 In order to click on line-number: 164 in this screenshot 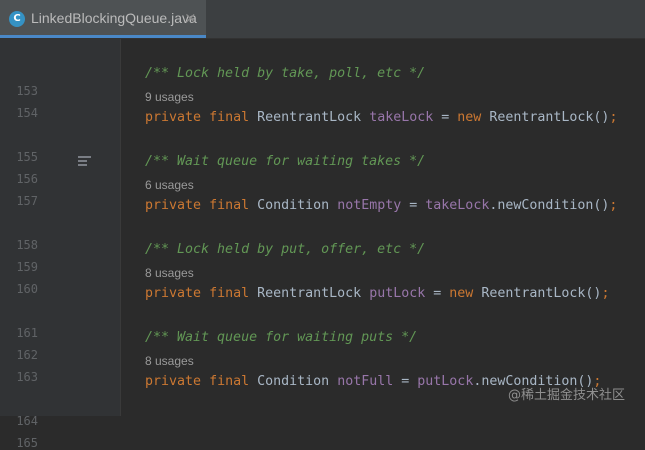, I will do `click(27, 421)`.